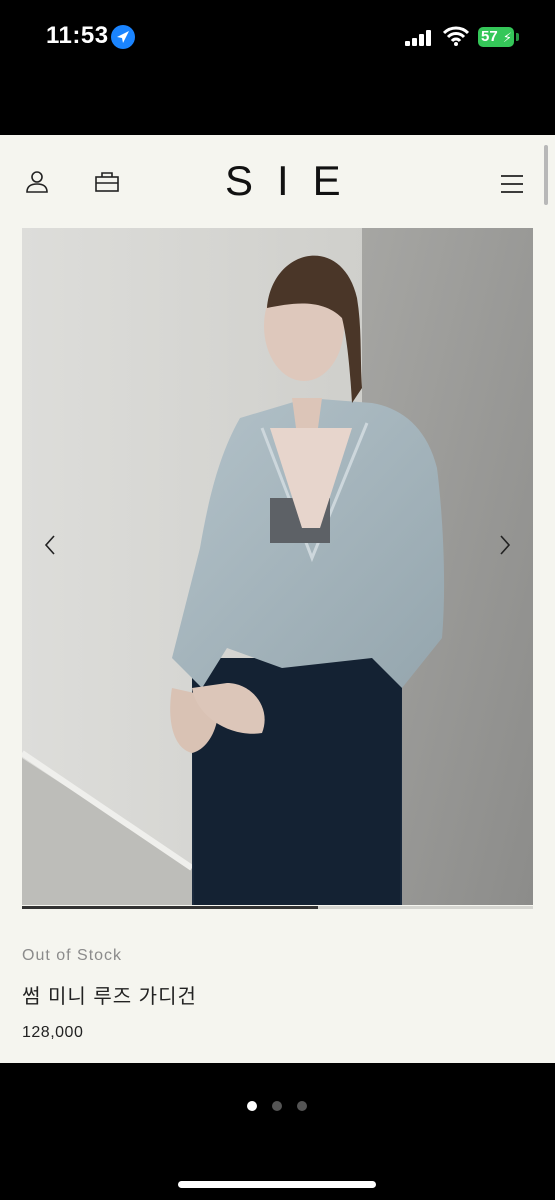 This screenshot has width=555, height=1200. I want to click on viewer-toolbar, so click(277, 131).